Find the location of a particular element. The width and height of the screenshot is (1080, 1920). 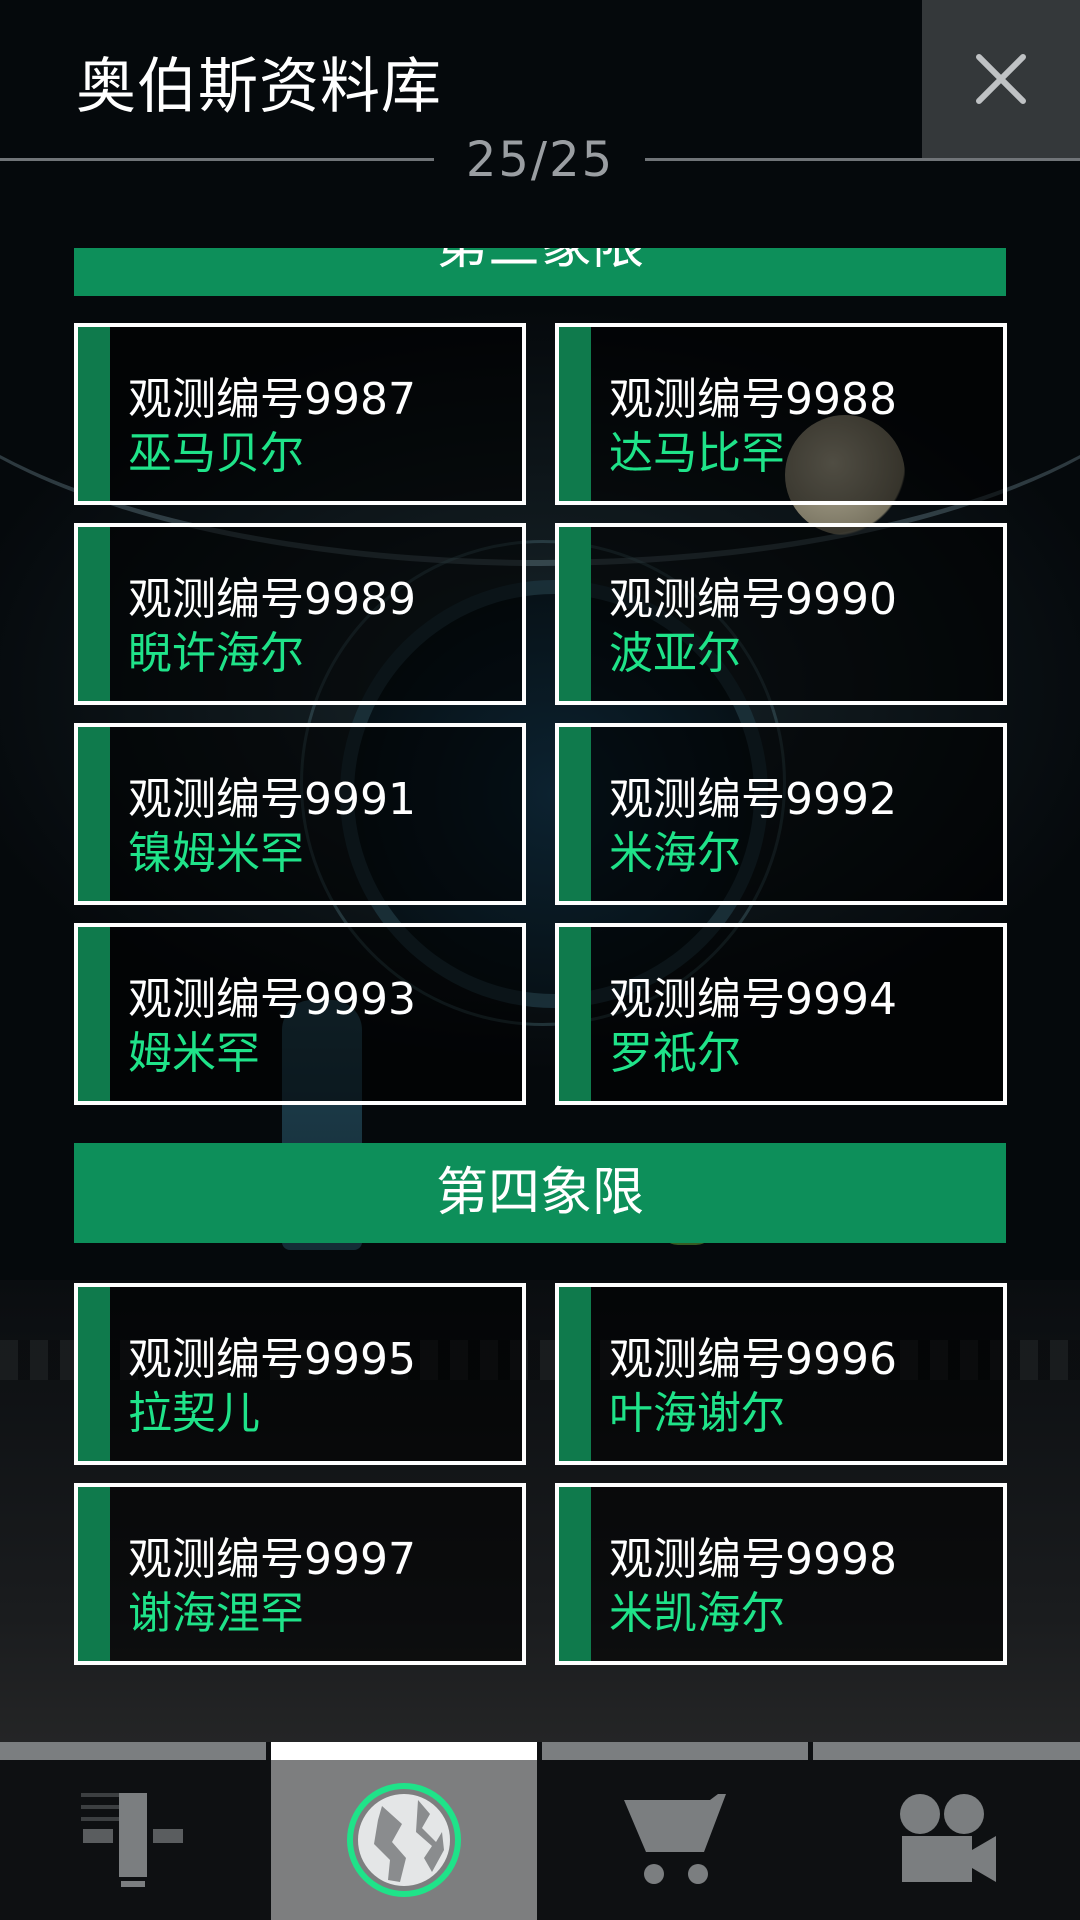

entry-card: 观测编号9991 镍姆米罕 is located at coordinates (300, 814).